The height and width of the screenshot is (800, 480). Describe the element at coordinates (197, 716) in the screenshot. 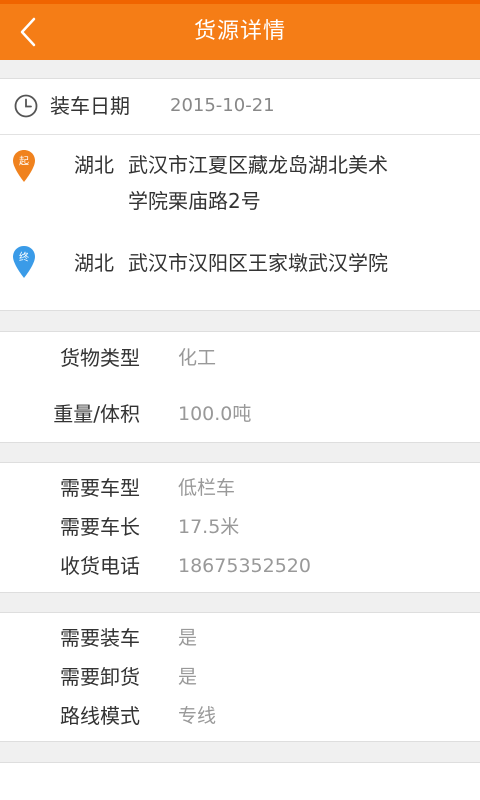

I see `route-mode-value: 专线` at that location.